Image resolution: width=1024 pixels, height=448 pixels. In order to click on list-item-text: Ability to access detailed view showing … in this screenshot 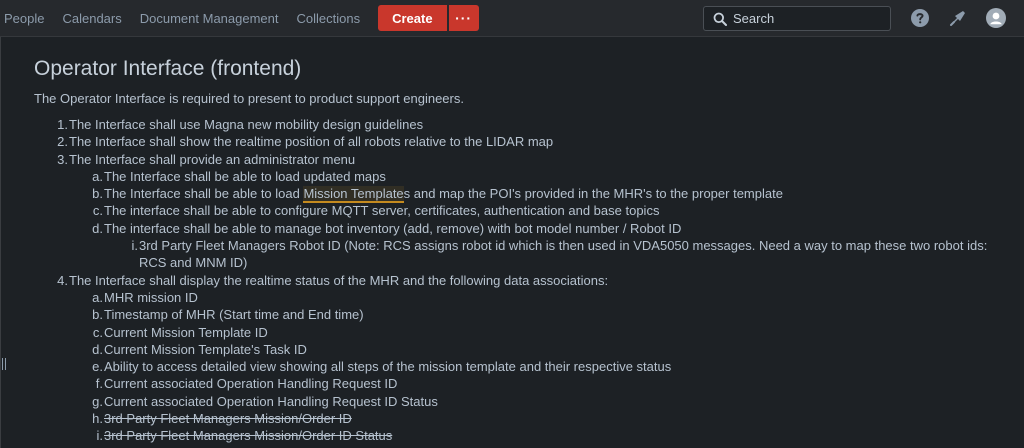, I will do `click(388, 367)`.